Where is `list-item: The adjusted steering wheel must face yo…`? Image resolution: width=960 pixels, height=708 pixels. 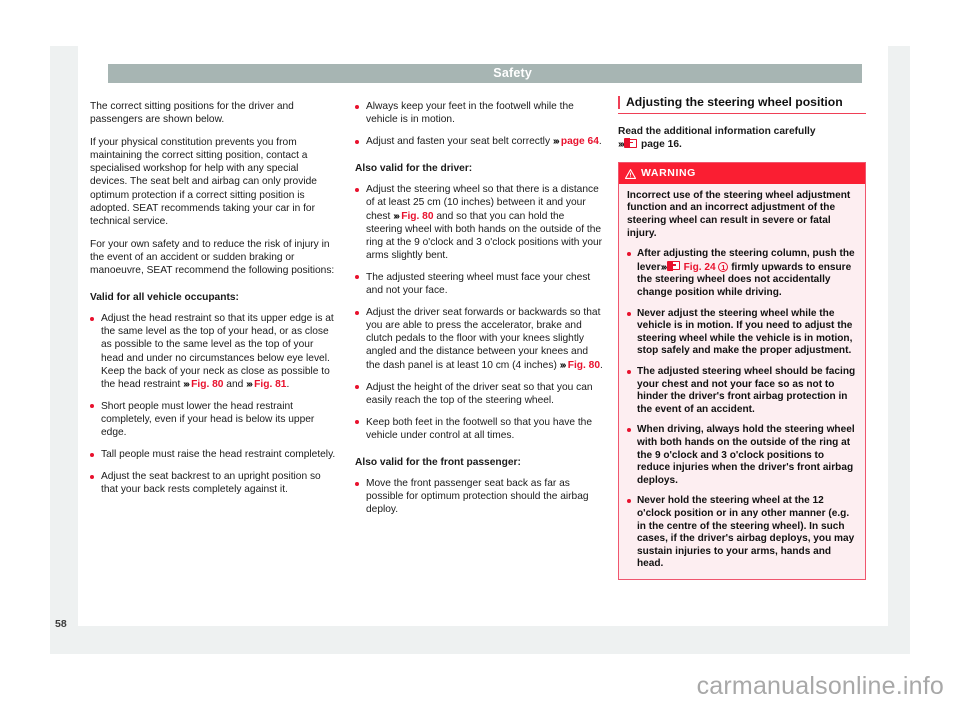
list-item: The adjusted steering wheel must face yo… is located at coordinates (479, 284).